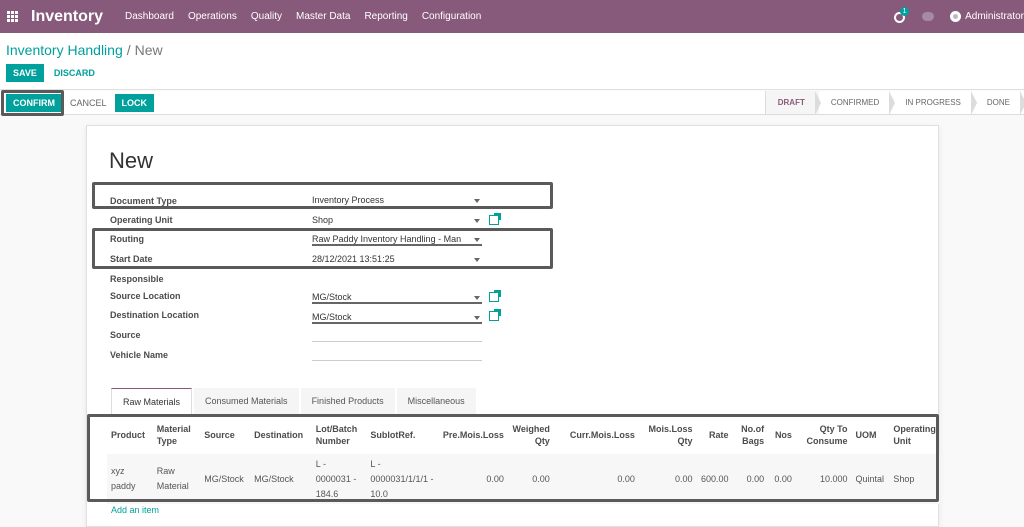 This screenshot has width=1024, height=527. Describe the element at coordinates (347, 401) in the screenshot. I see `tab-finished-products: Finished Products` at that location.